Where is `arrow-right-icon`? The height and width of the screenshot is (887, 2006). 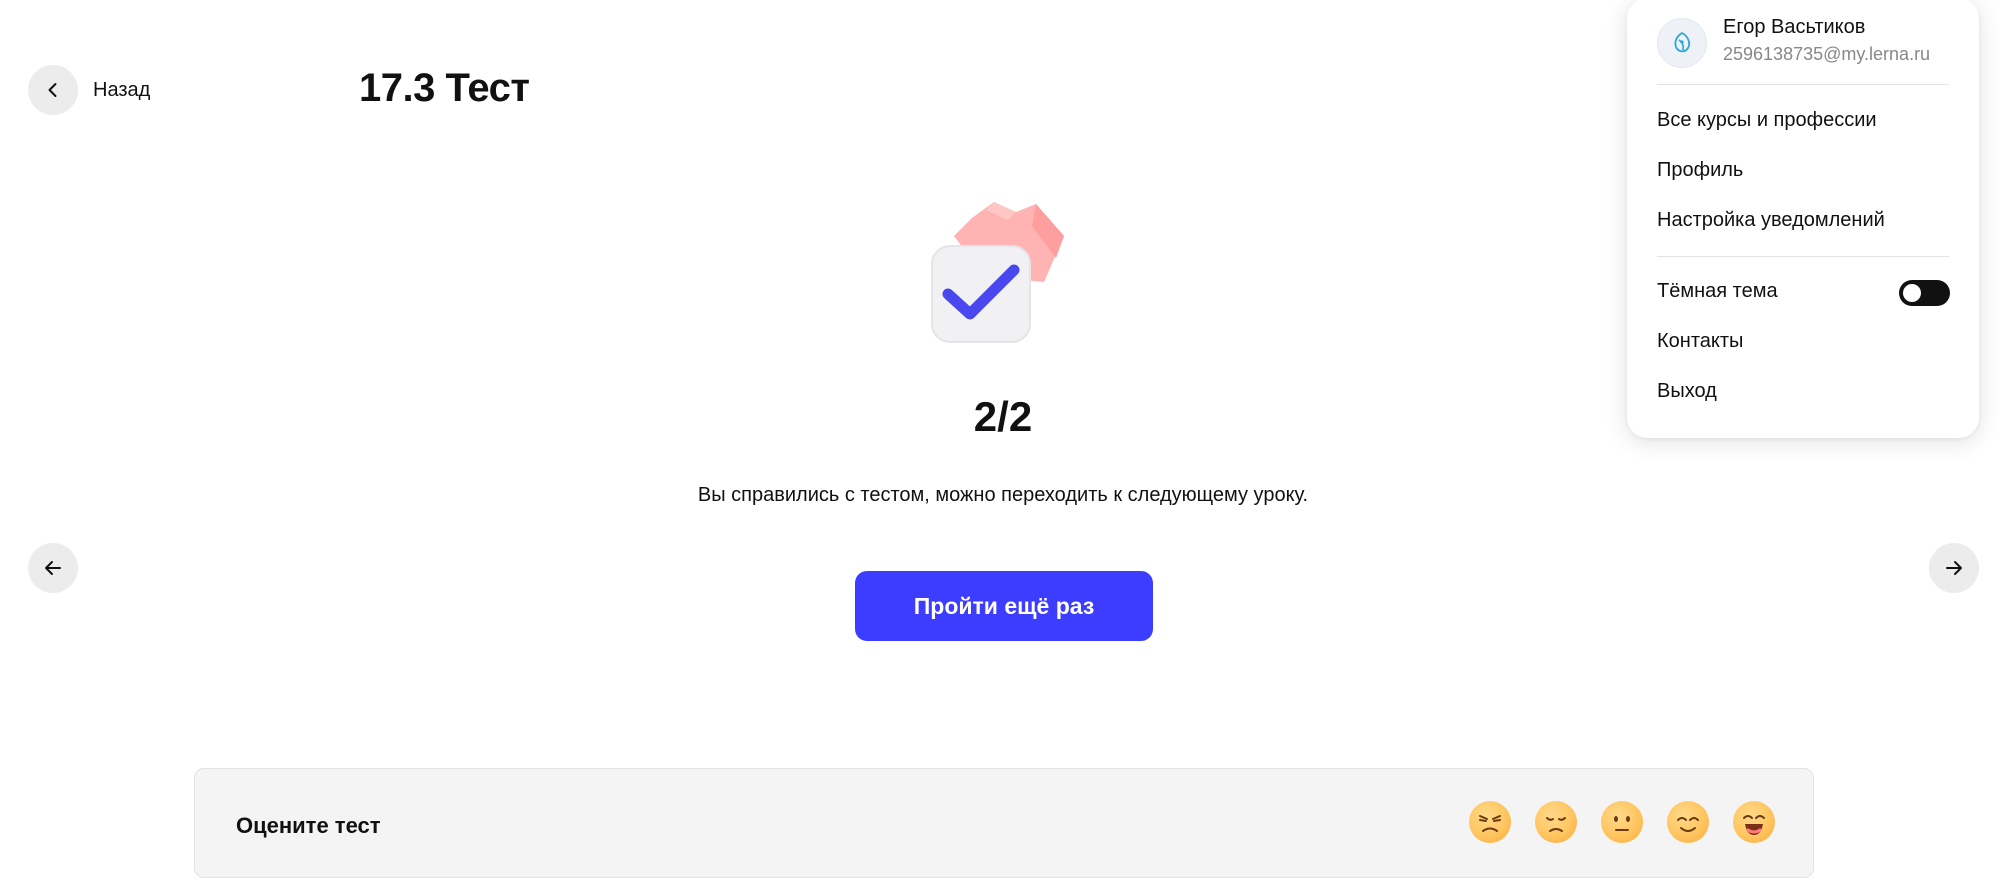 arrow-right-icon is located at coordinates (1954, 568).